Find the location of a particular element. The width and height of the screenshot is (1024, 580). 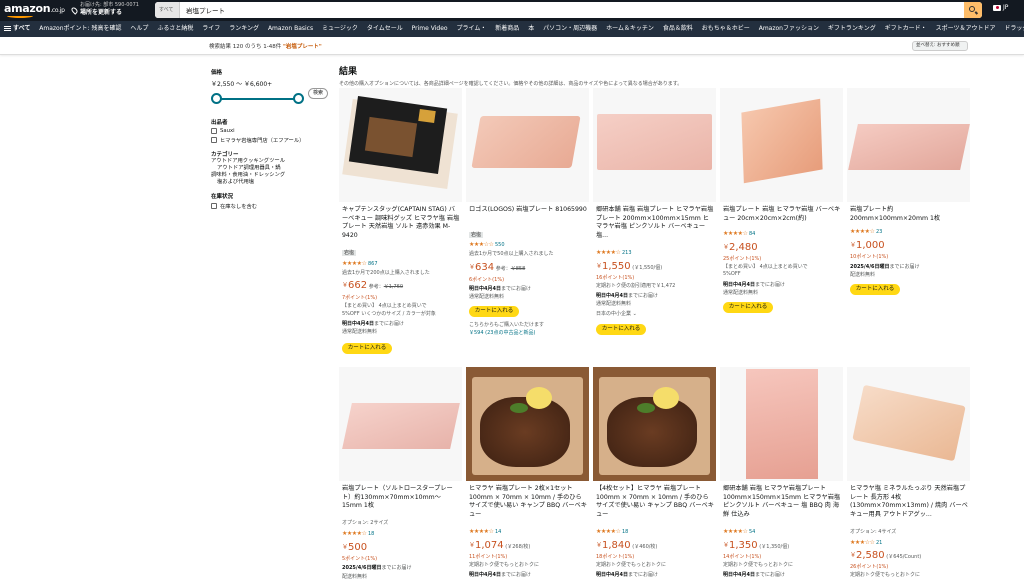

product-title: 岩塩プレート 岩塩 ヒマラヤ岩塩 バーベキュー 20cm×20cm×2cm(約) is located at coordinates (782, 214).